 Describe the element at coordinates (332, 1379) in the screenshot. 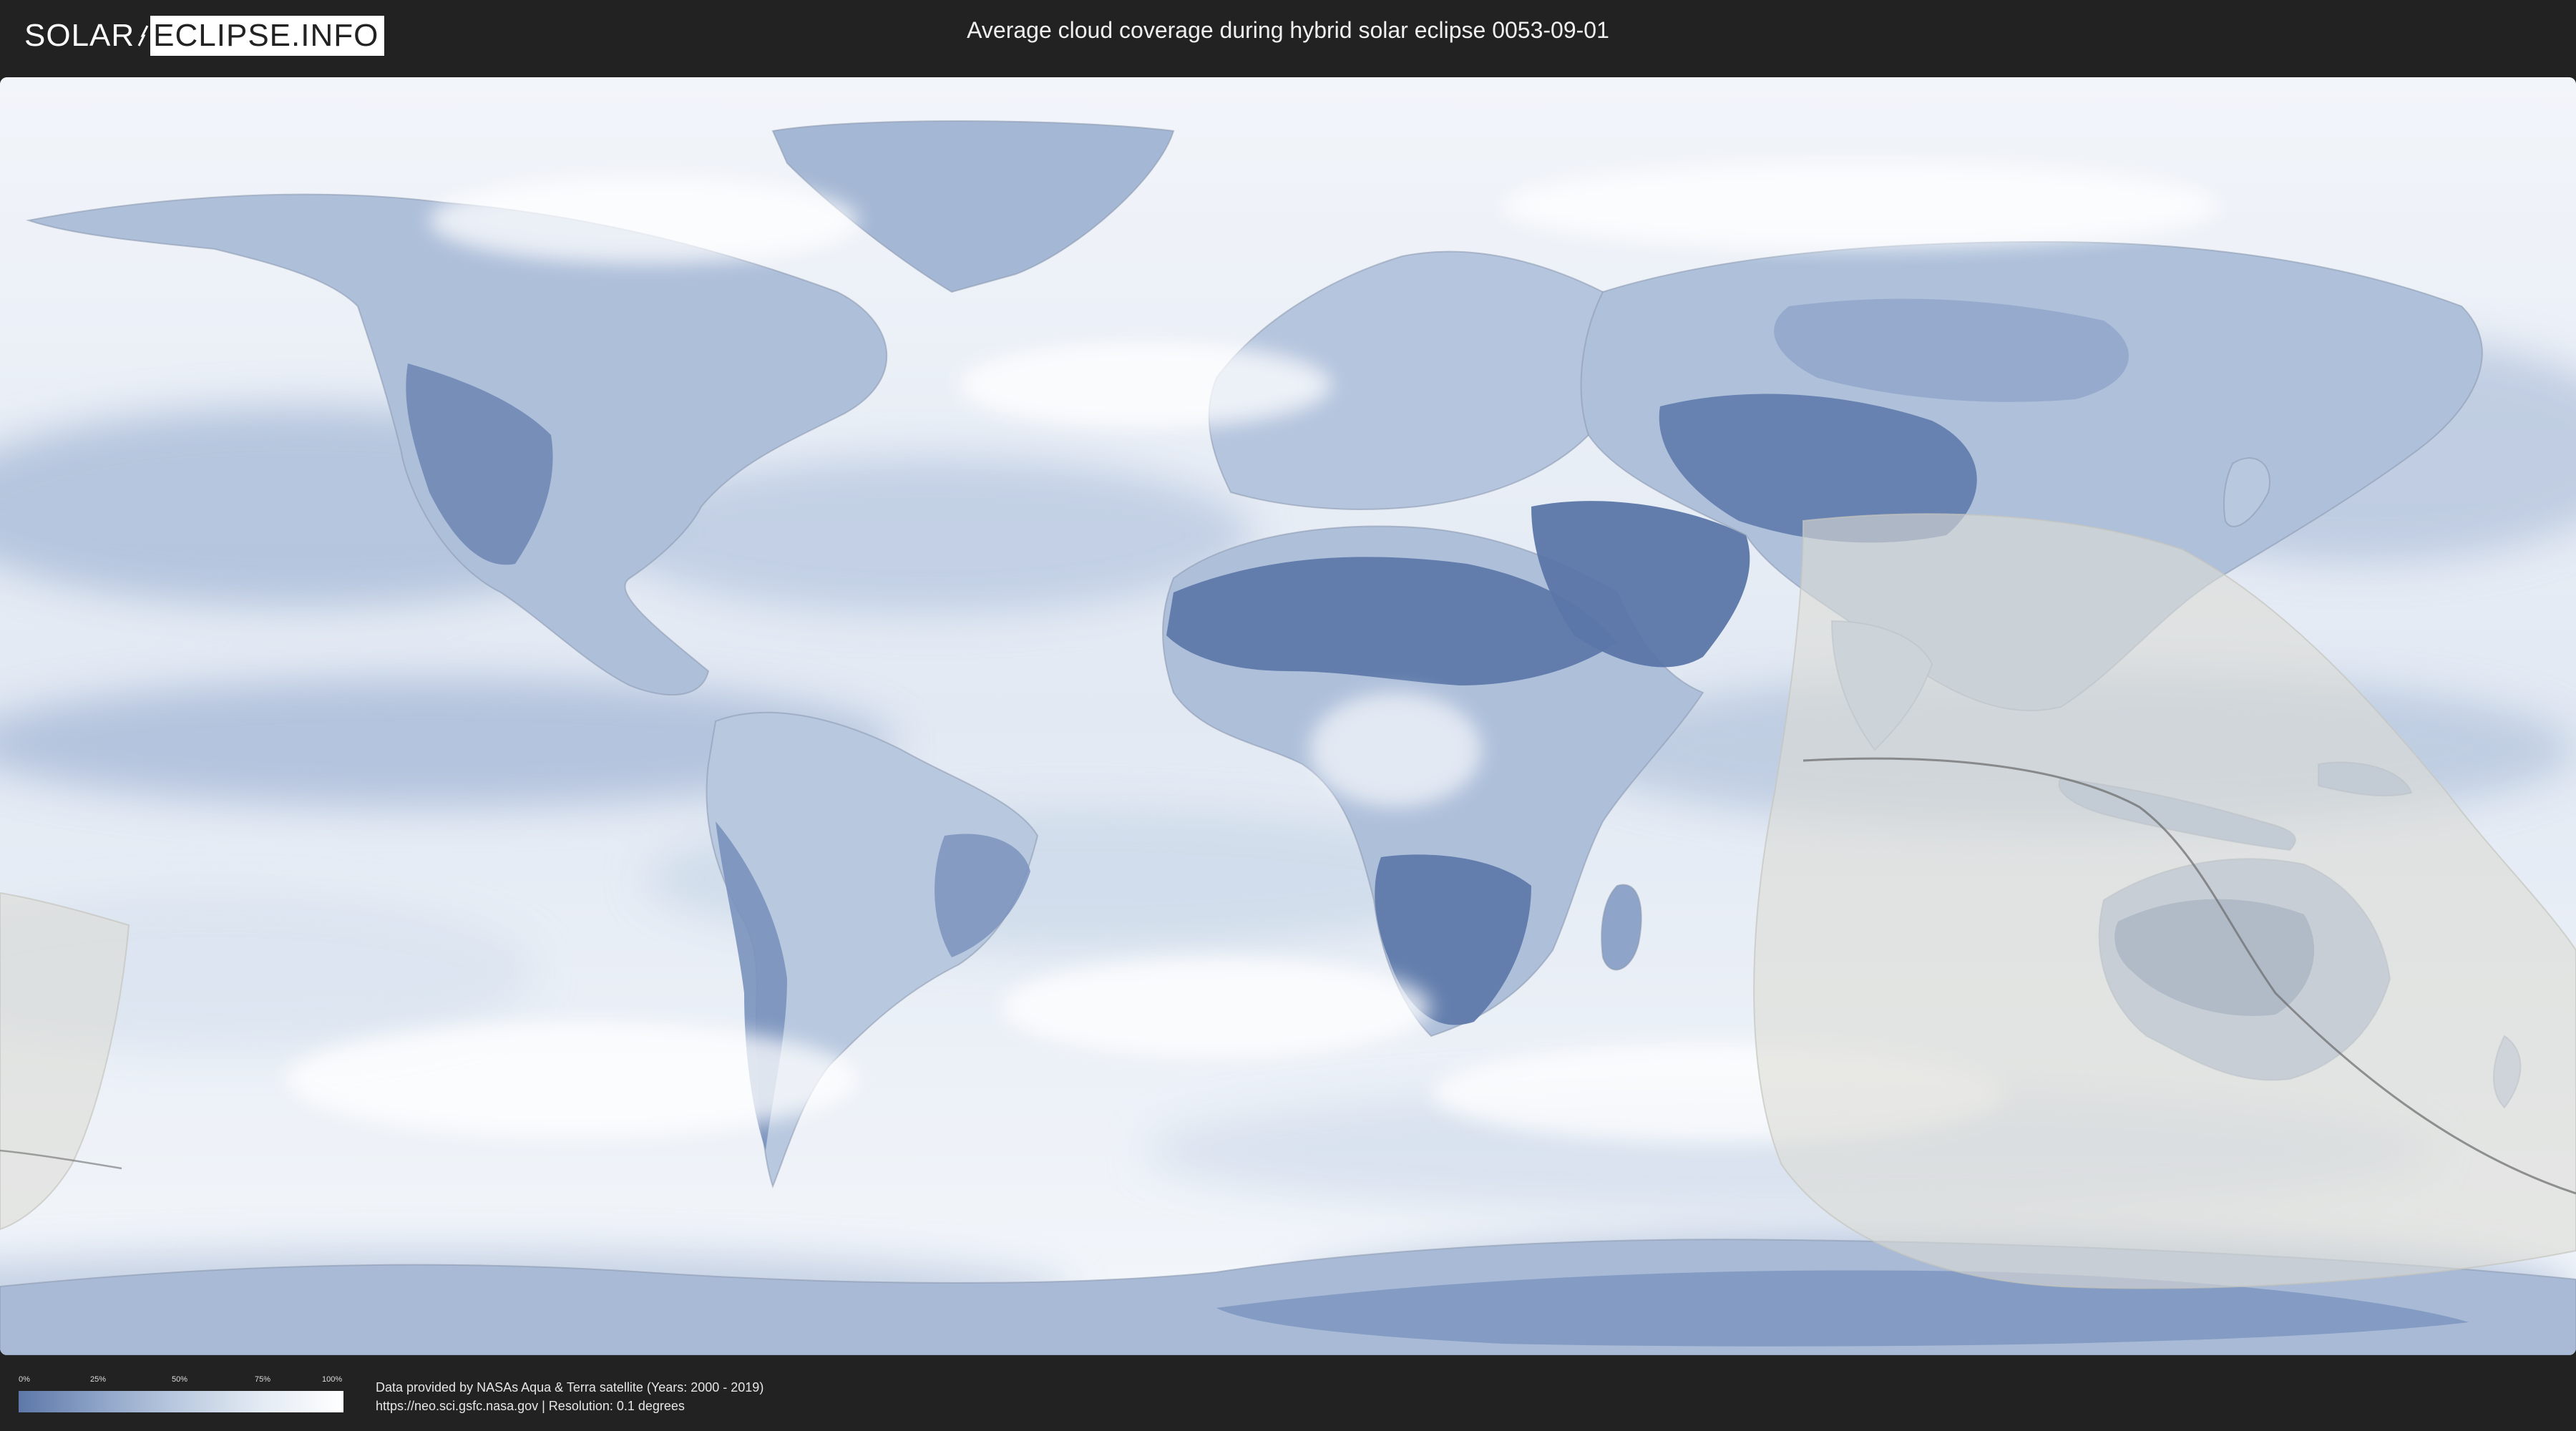

I see `legend-tick-100: 100%` at that location.